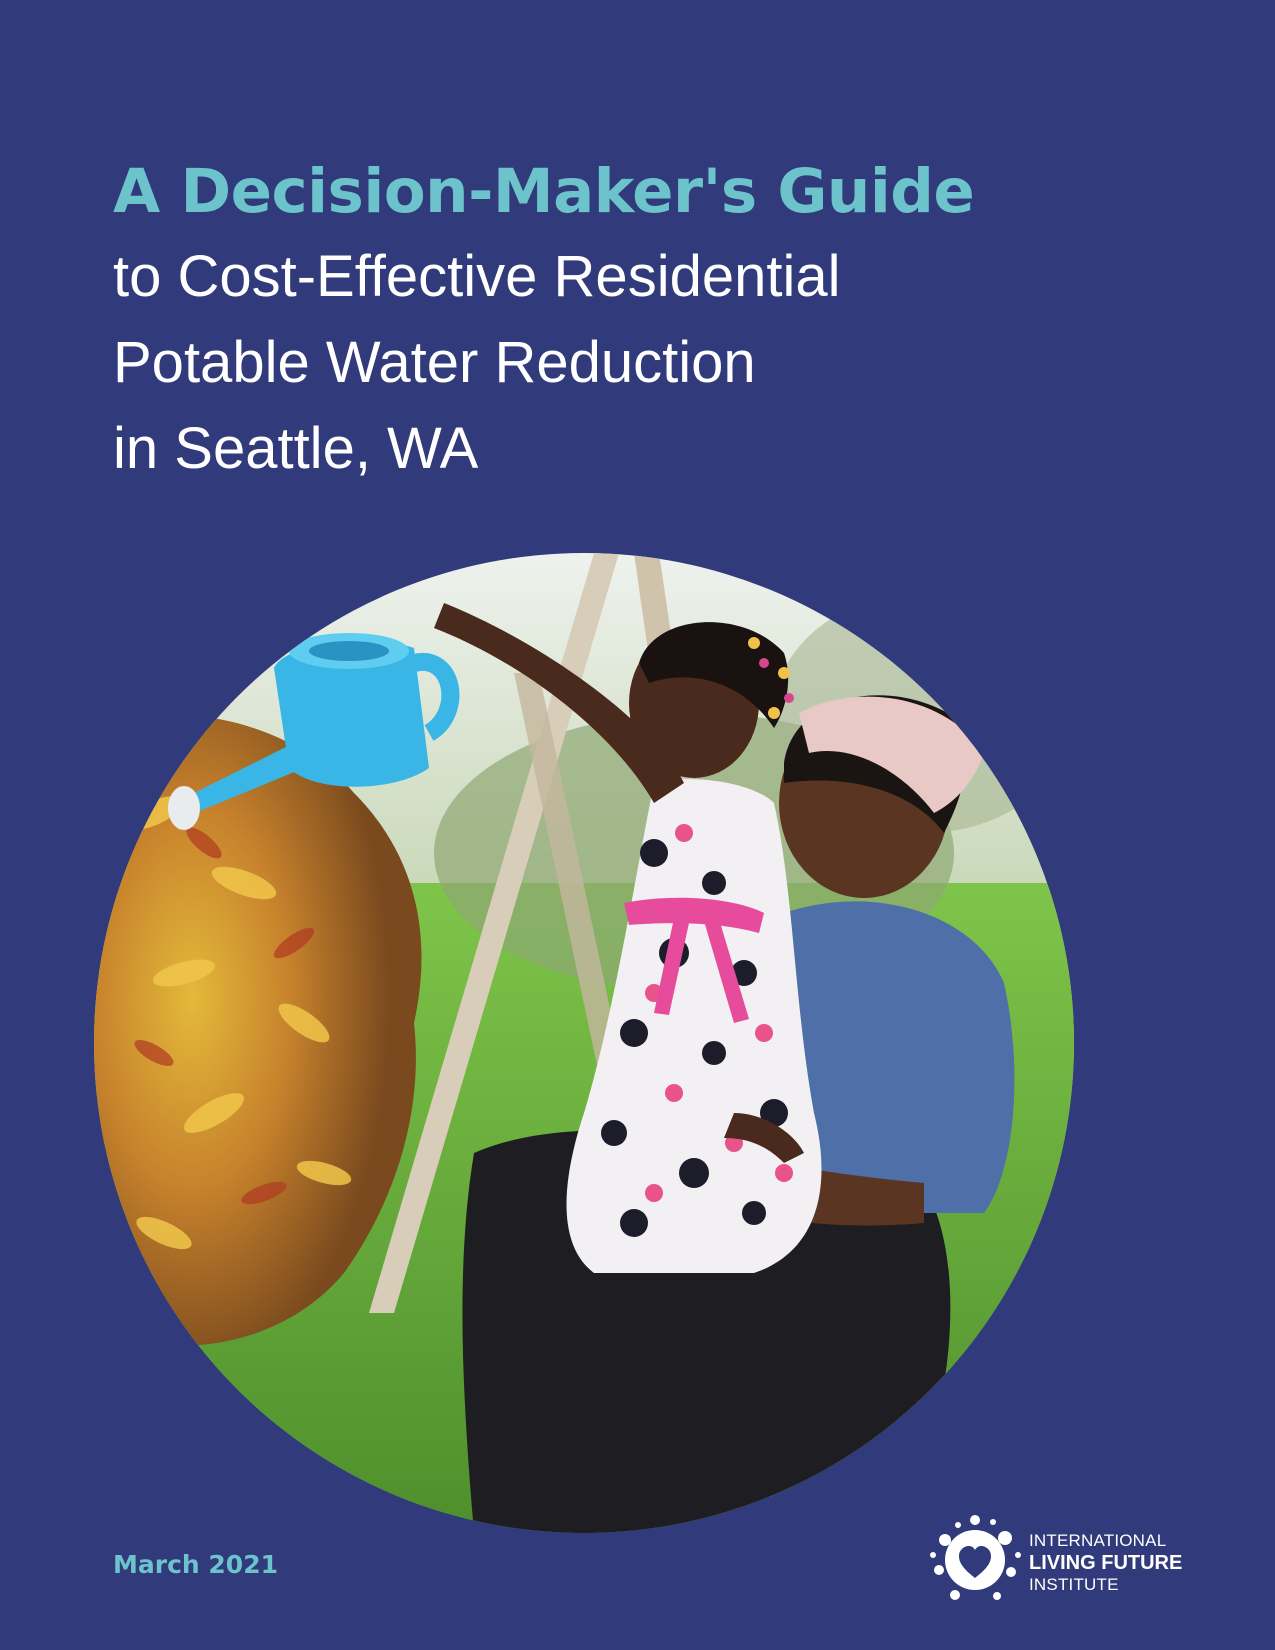  What do you see at coordinates (296, 448) in the screenshot?
I see `cover-subtitle-line-3: in Seattle, WA` at bounding box center [296, 448].